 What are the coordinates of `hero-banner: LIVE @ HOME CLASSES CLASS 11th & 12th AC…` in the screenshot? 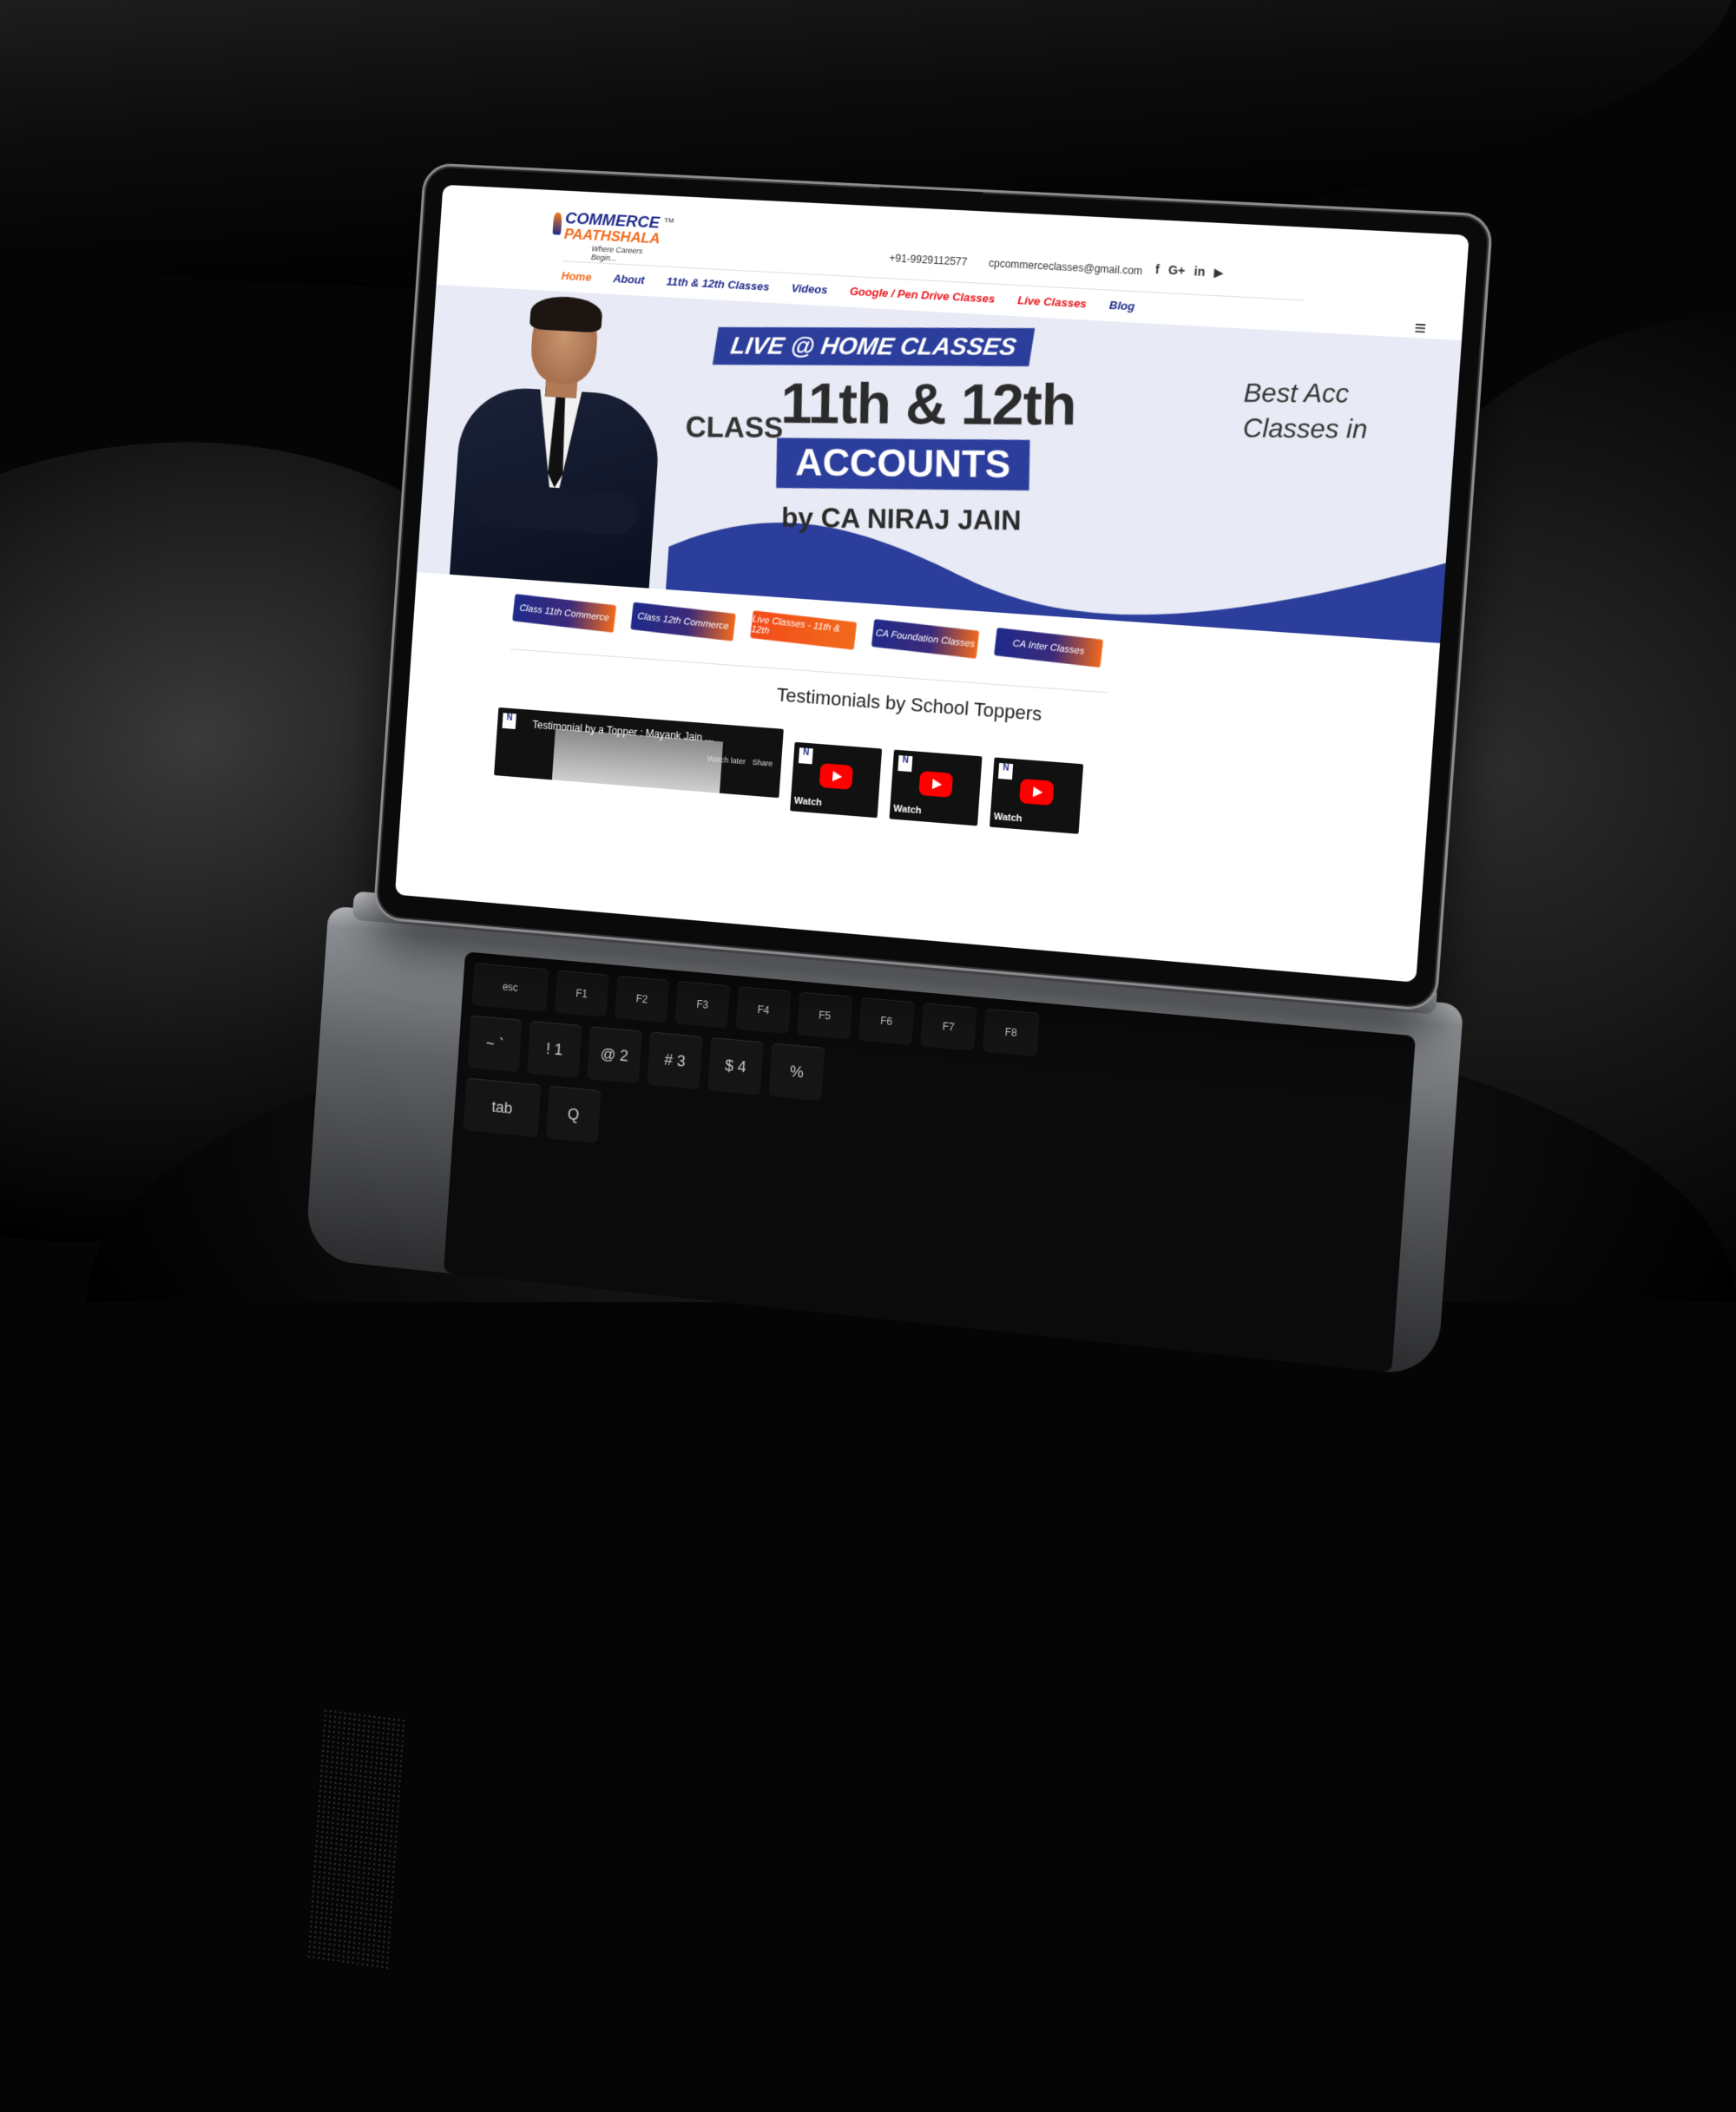 It's located at (939, 463).